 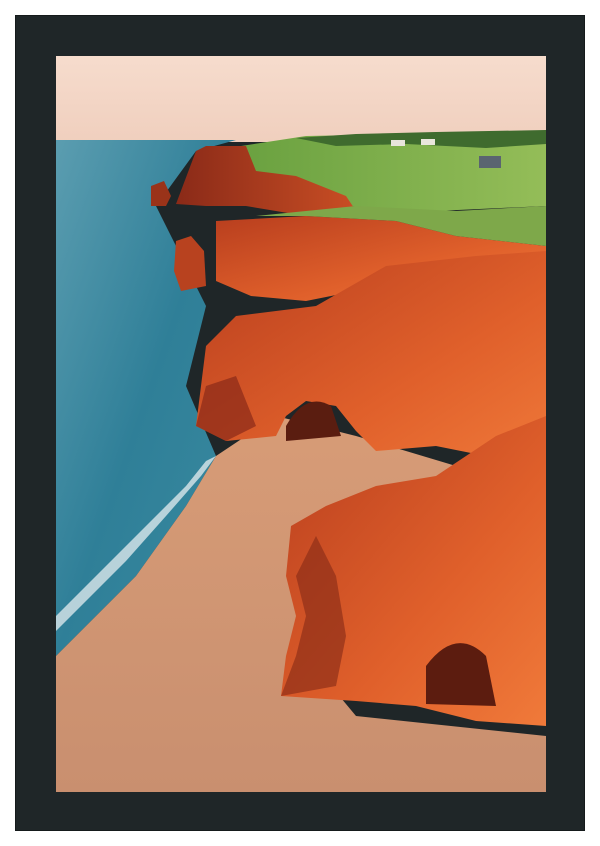 I want to click on sea-stack-near, so click(x=190, y=263).